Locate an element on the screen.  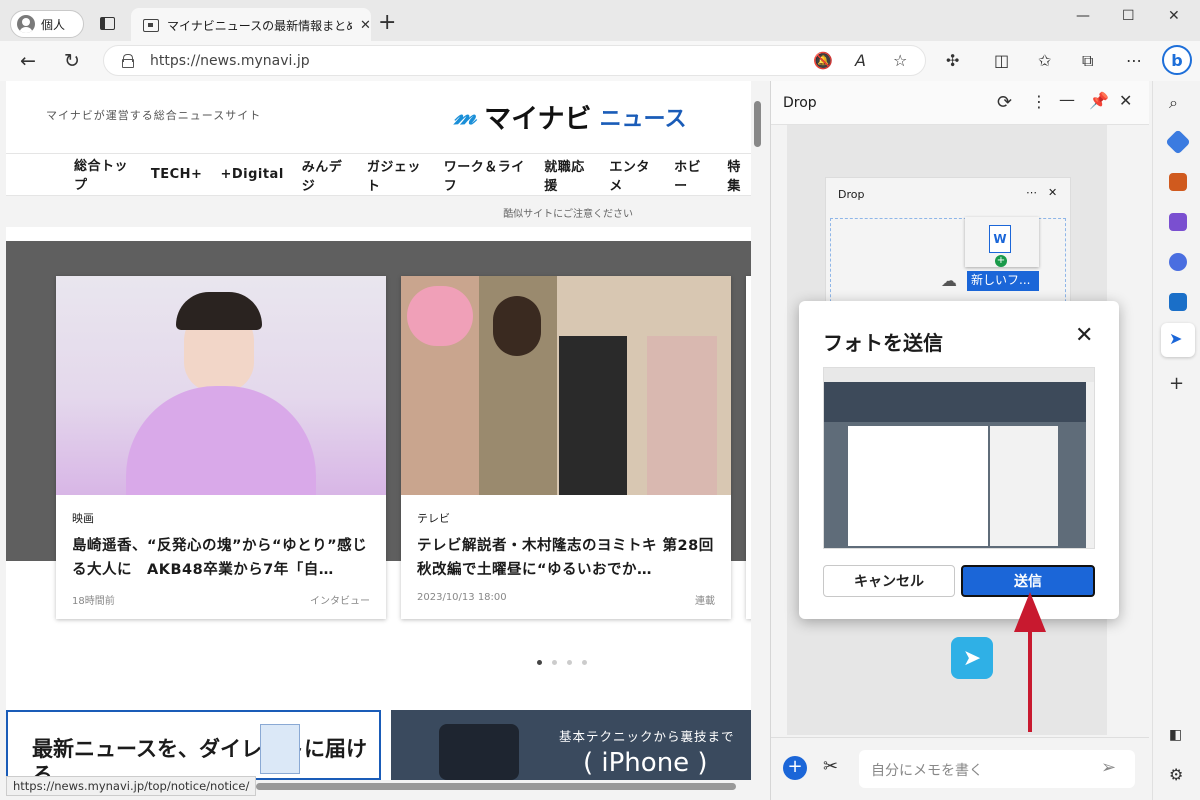
drop-icon: ➤ is located at coordinates (1176, 338).